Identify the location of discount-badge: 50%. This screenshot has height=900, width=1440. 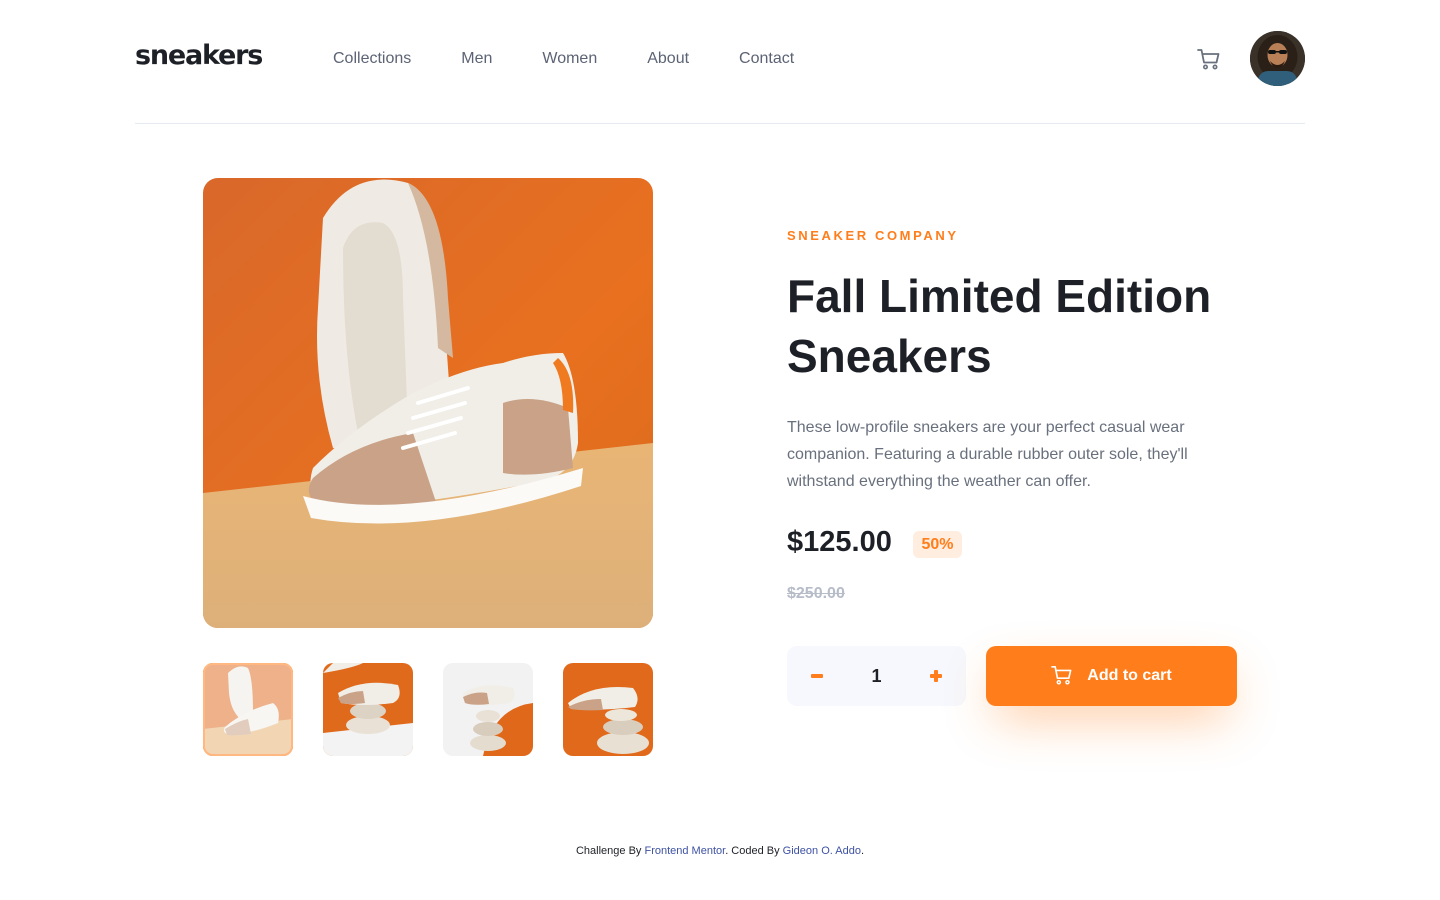
(937, 544).